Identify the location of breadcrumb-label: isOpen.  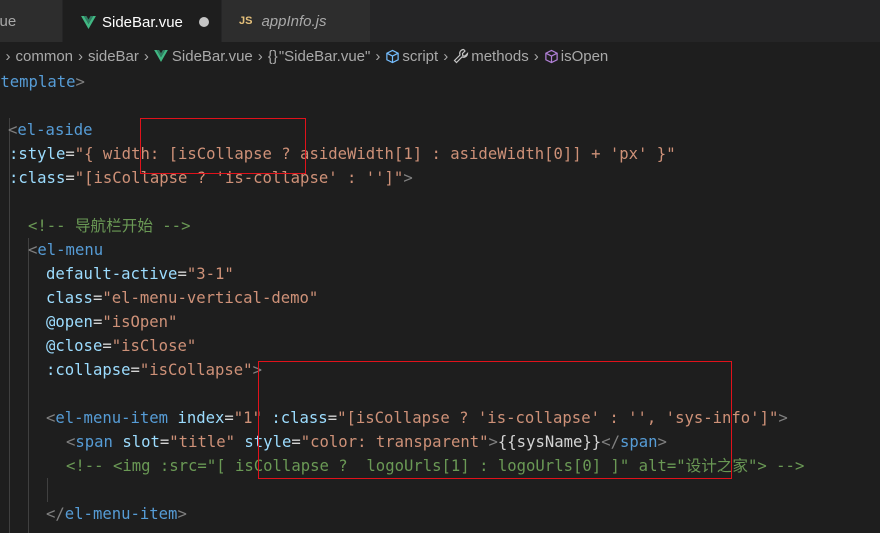
(584, 56).